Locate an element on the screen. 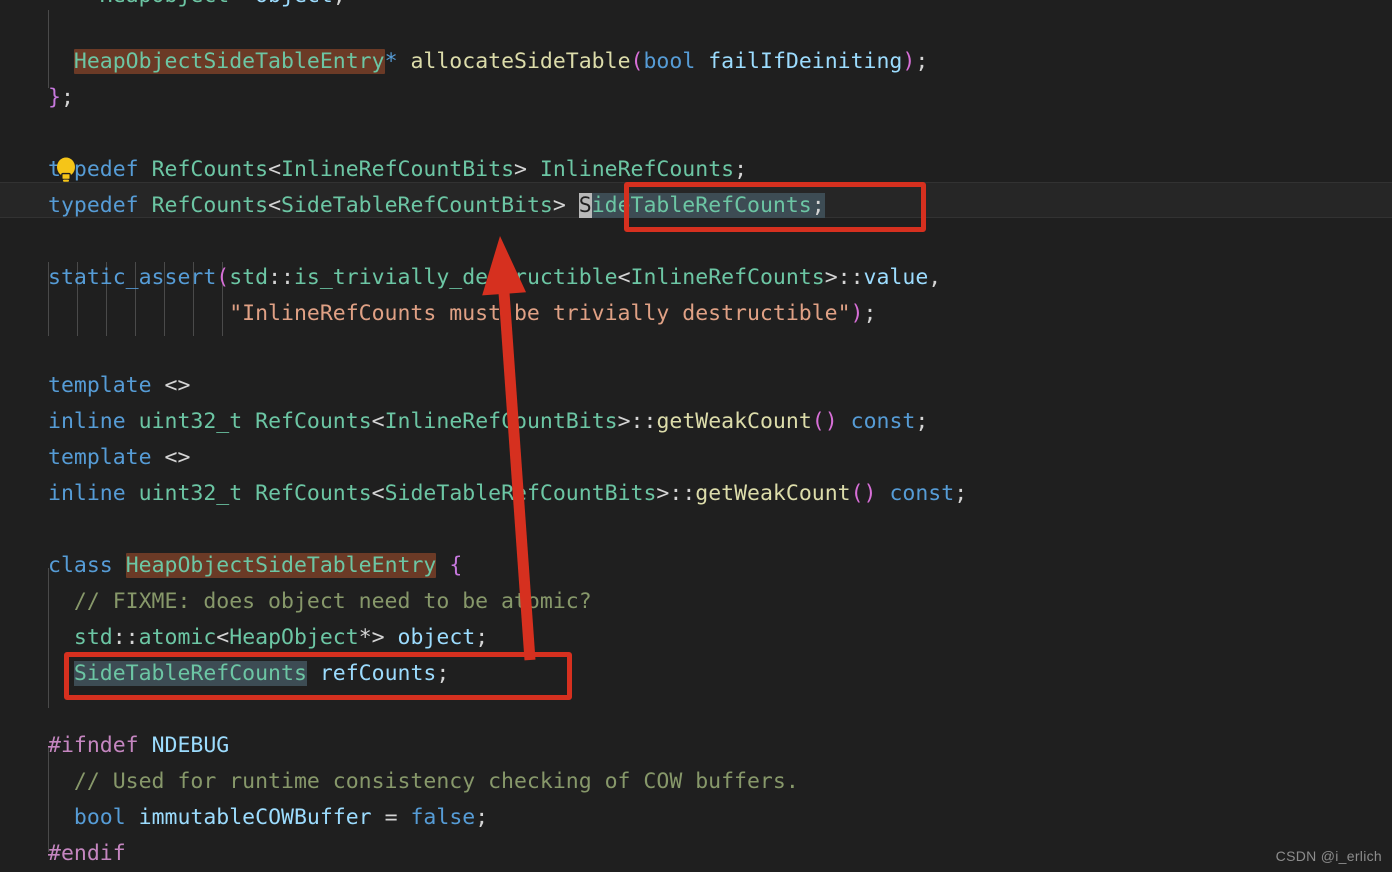  code-line: #ifndef NDEBUG is located at coordinates (138, 746).